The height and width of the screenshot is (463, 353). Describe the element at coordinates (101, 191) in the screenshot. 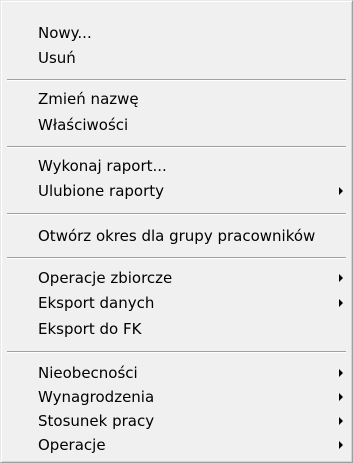

I see `menu-item-label: Ulubione raporty` at that location.